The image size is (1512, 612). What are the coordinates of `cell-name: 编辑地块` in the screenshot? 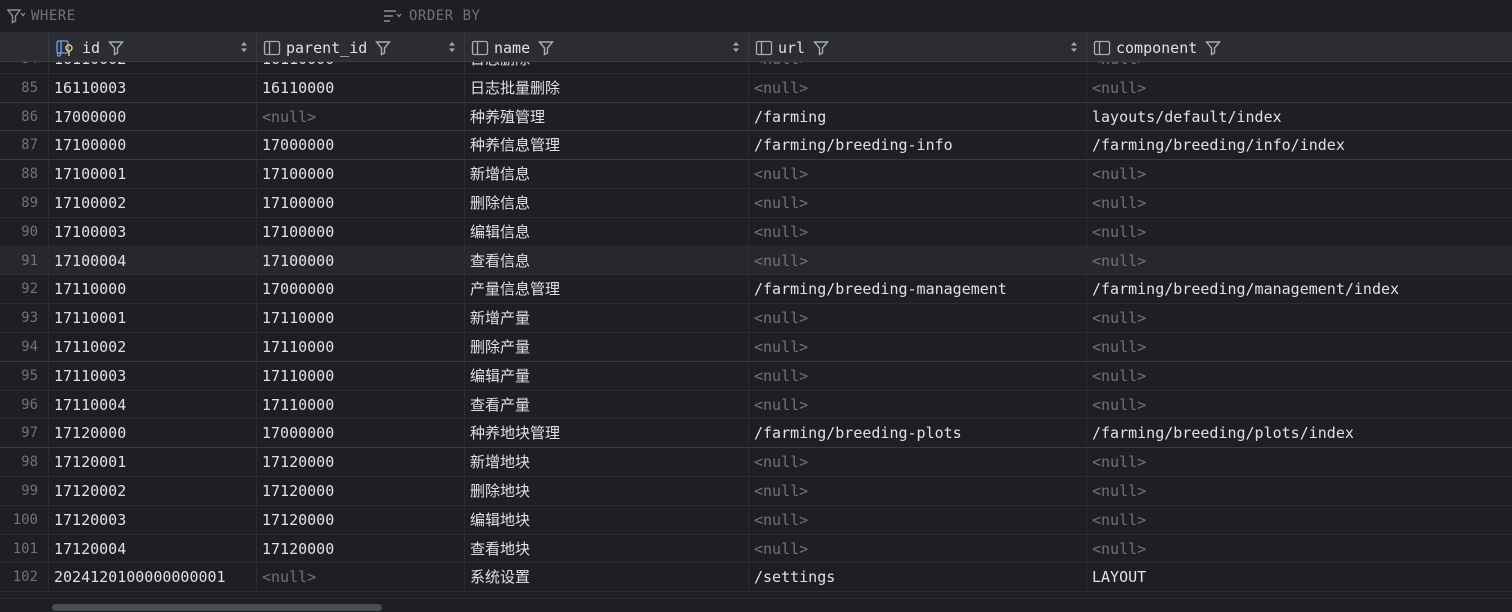 It's located at (606, 520).